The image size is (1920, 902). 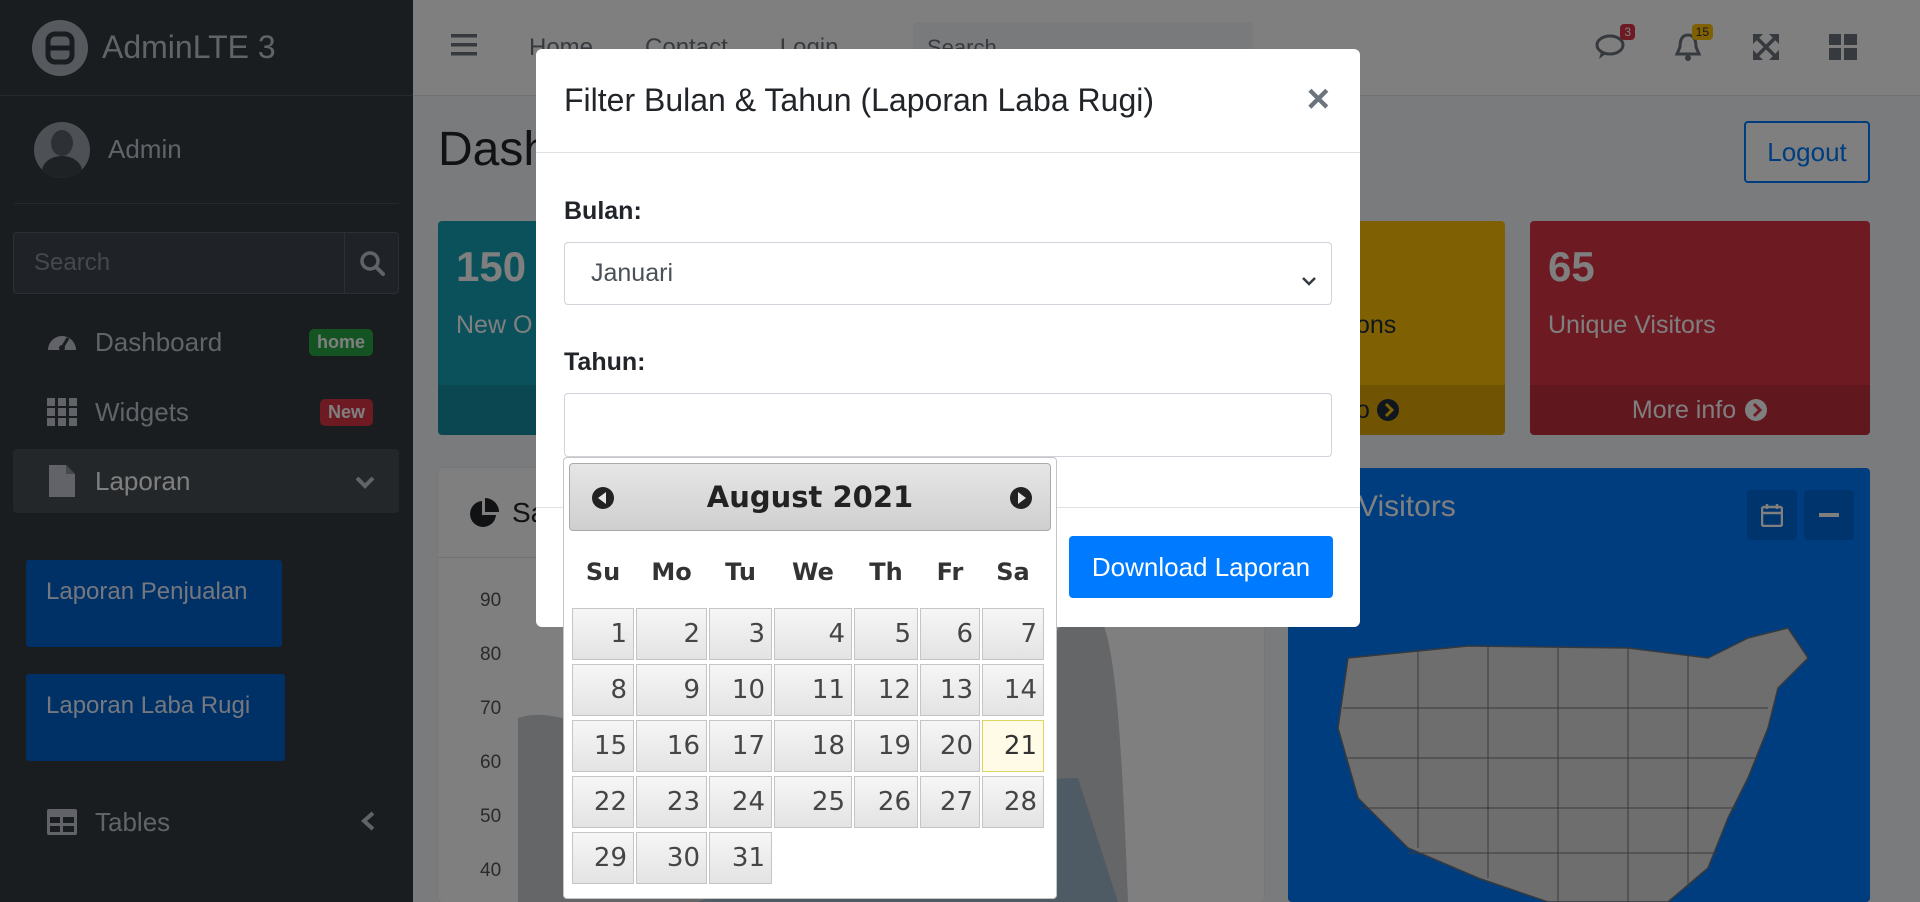 I want to click on calendar-day: 17, so click(x=740, y=746).